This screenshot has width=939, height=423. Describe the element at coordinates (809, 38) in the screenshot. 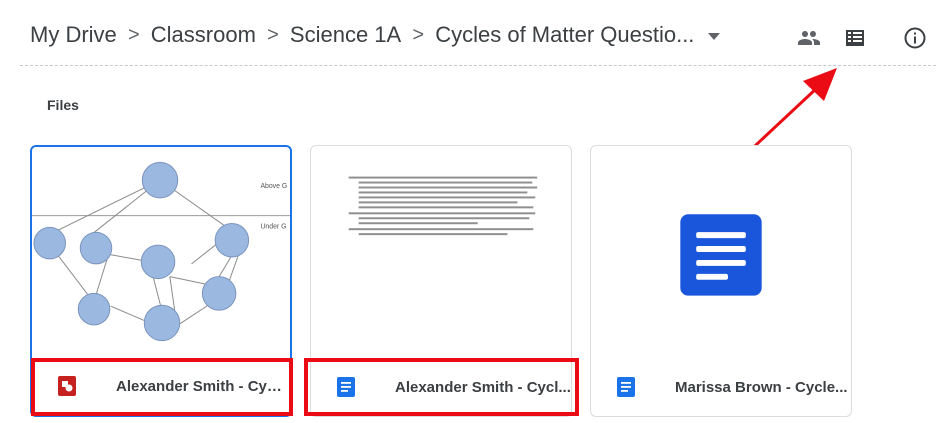

I see `people-icon` at that location.